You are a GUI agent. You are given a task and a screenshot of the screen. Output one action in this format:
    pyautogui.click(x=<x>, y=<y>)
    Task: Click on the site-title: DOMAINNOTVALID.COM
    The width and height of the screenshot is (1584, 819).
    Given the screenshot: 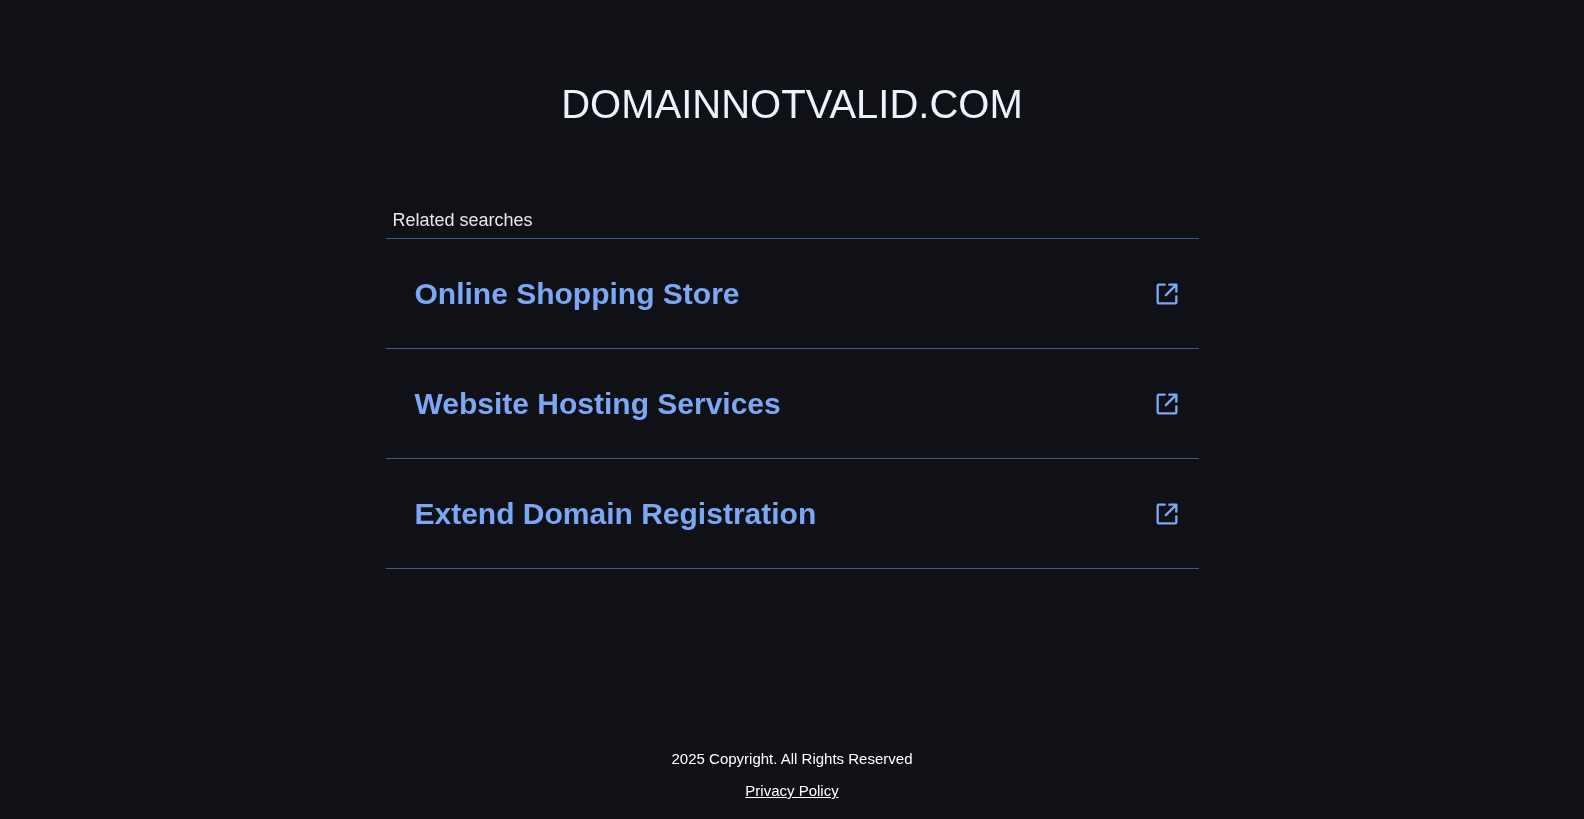 What is the action you would take?
    pyautogui.click(x=792, y=104)
    